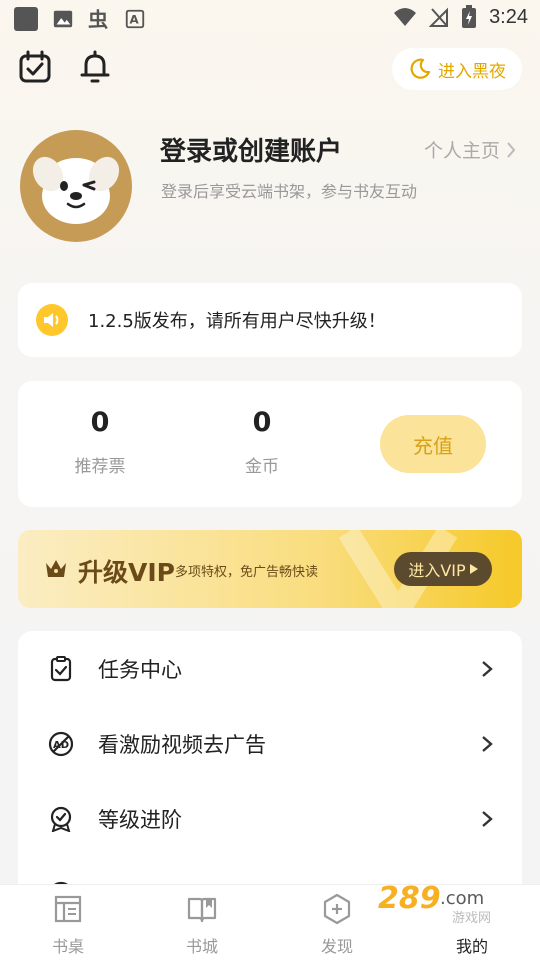 The width and height of the screenshot is (540, 960). What do you see at coordinates (462, 898) in the screenshot?
I see `svg-text: .com` at bounding box center [462, 898].